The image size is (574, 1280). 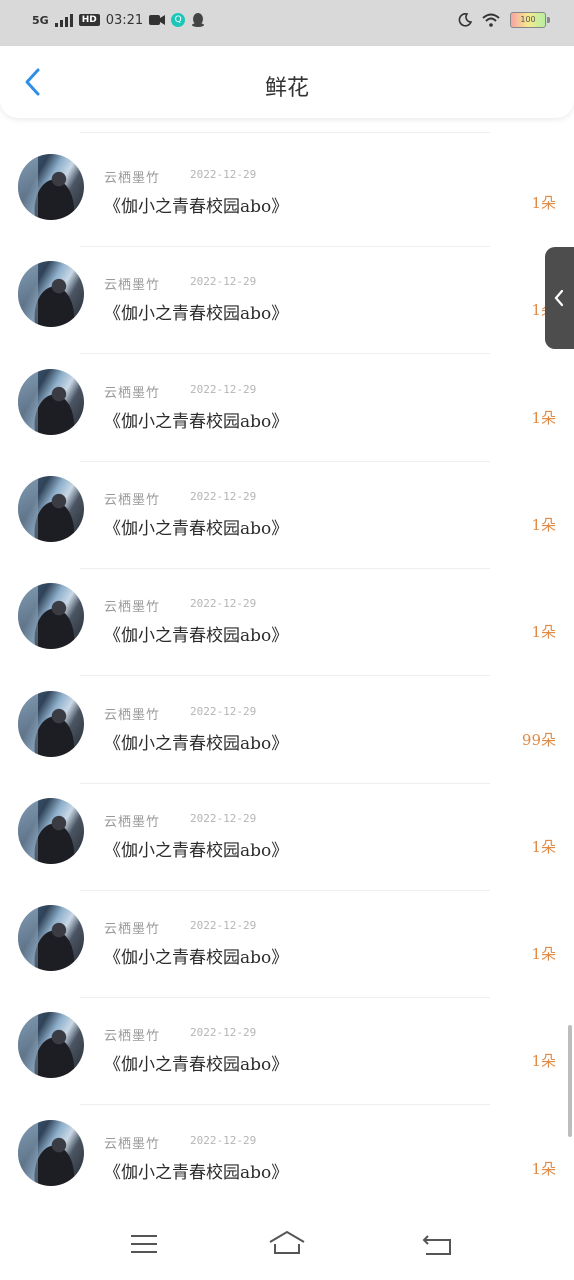 What do you see at coordinates (144, 1244) in the screenshot?
I see `menu-icon` at bounding box center [144, 1244].